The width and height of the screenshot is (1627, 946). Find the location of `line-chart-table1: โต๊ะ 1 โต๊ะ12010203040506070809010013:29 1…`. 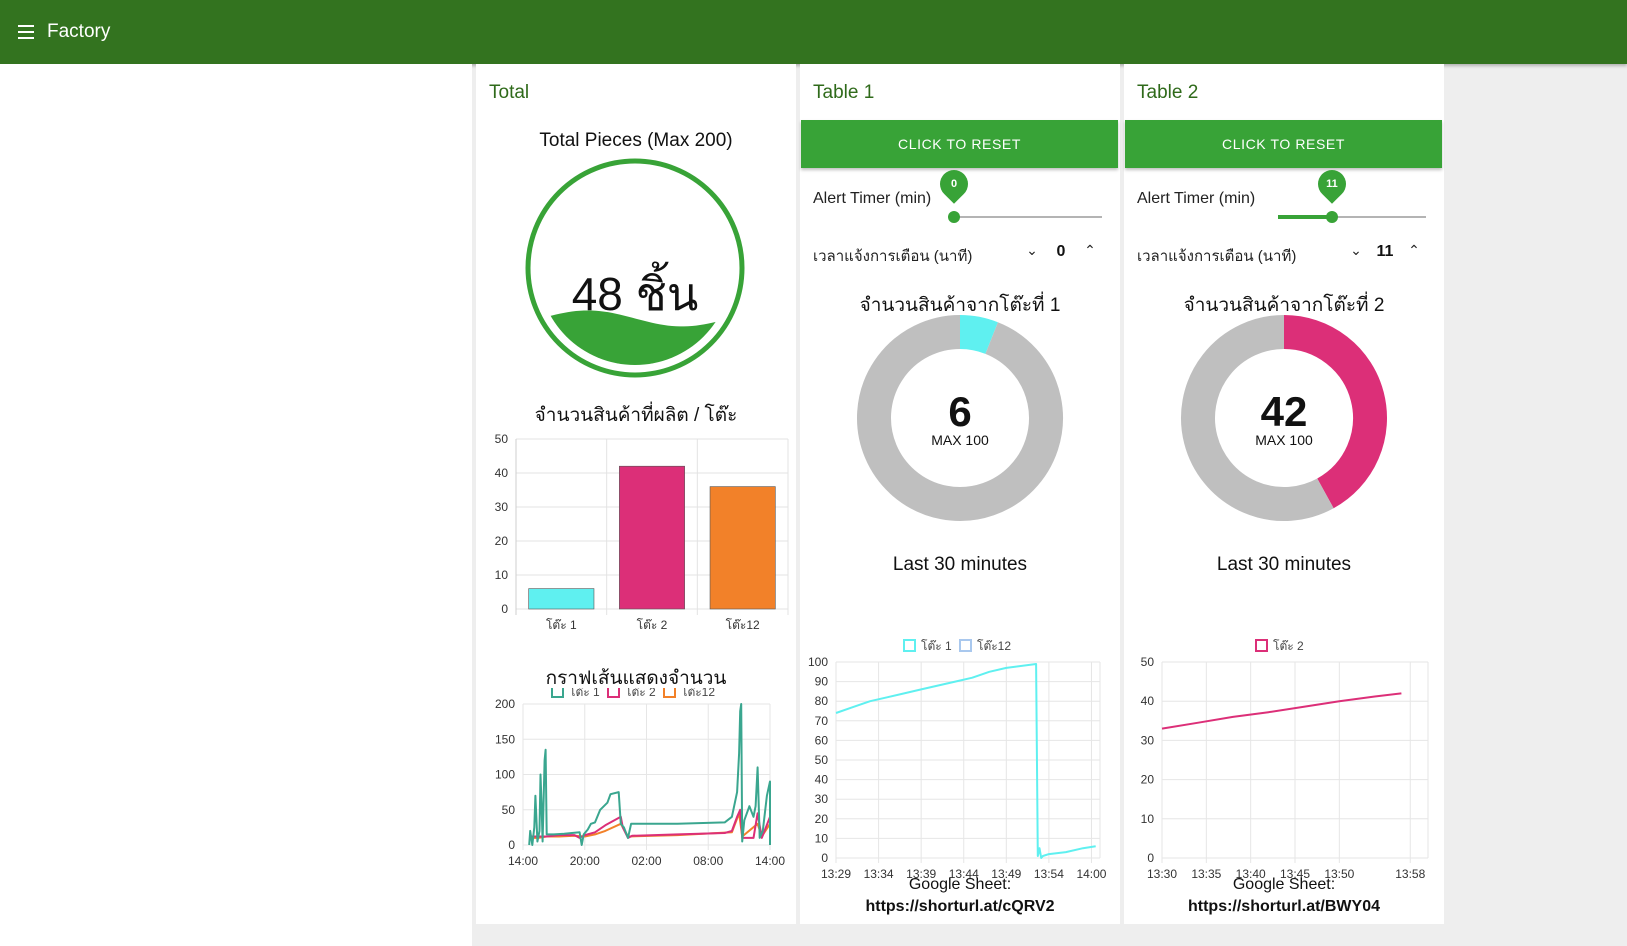

line-chart-table1: โต๊ะ 1 โต๊ะ12010203040506070809010013:29 1… is located at coordinates (957, 760).